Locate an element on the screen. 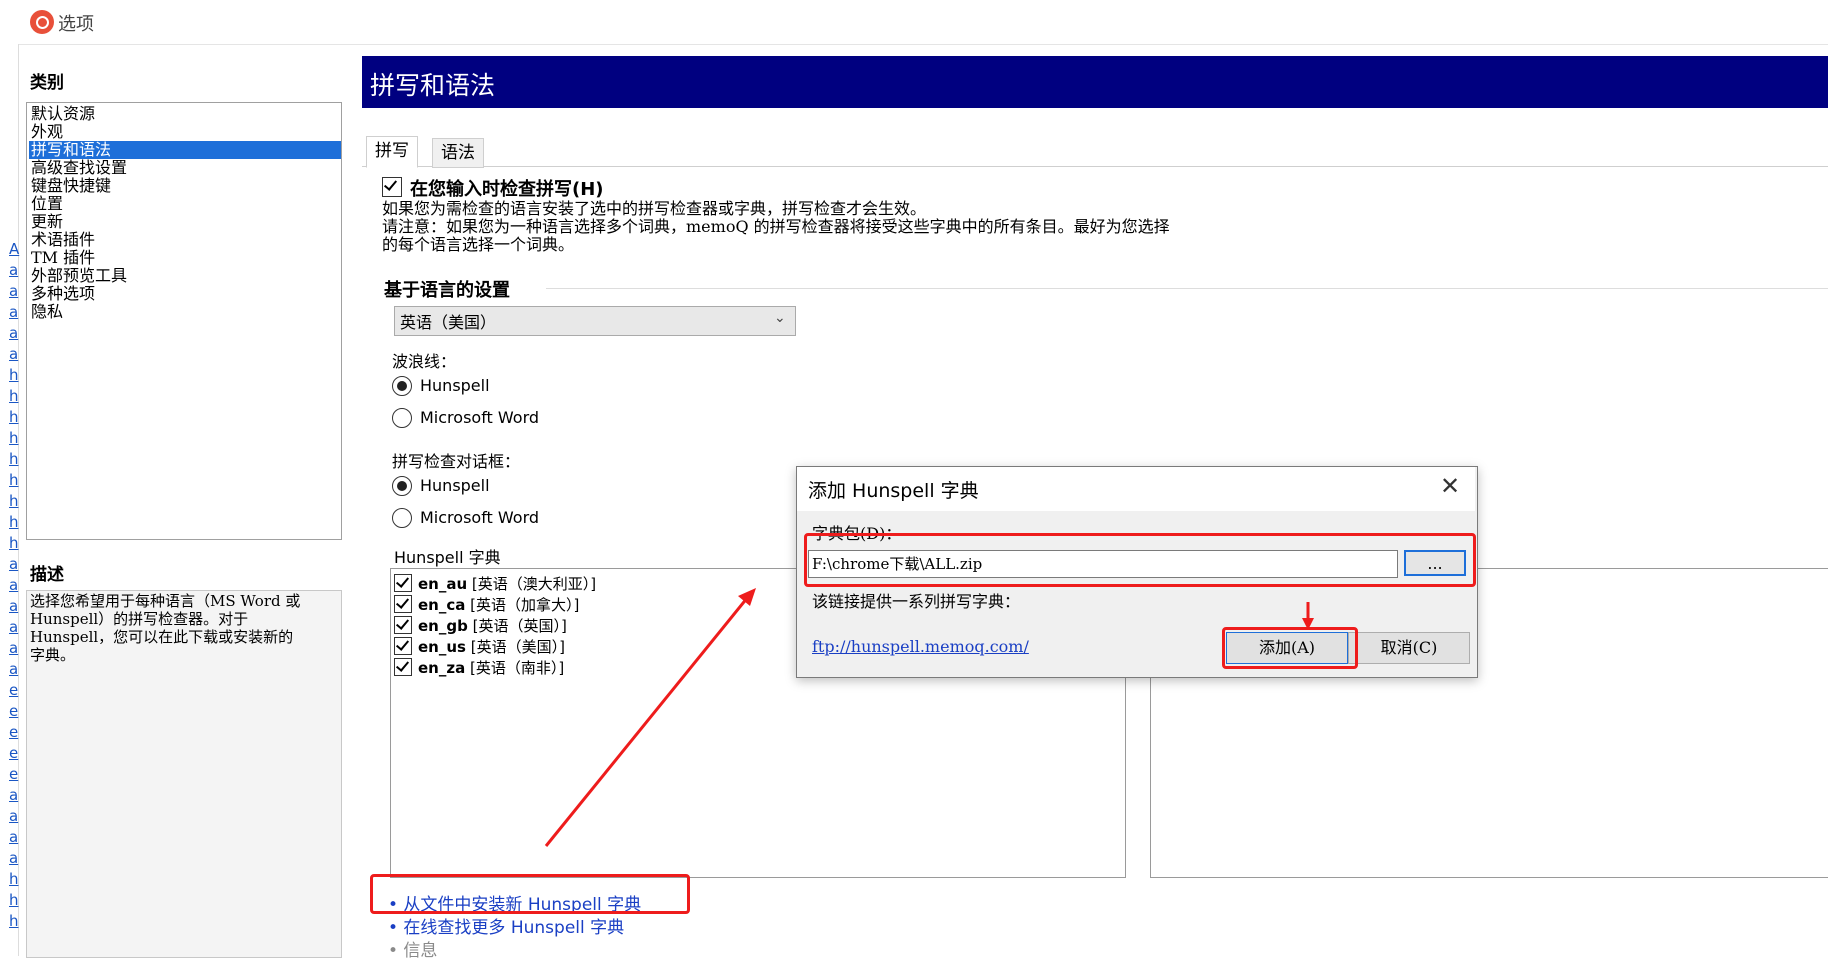 This screenshot has width=1828, height=961. dictionary-label: en_au [英语（澳大利亚）] is located at coordinates (507, 583).